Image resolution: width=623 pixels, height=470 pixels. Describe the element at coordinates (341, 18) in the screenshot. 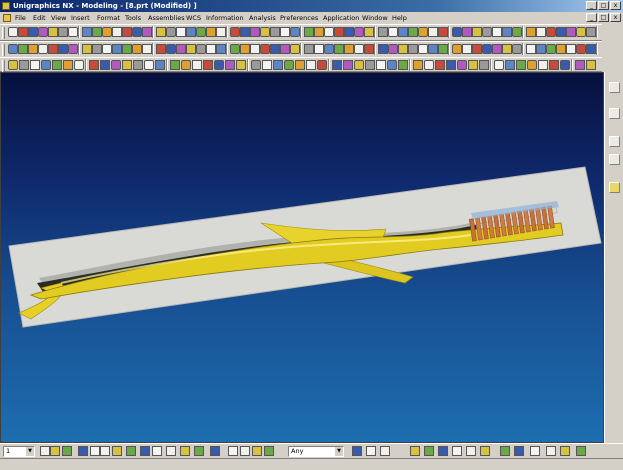

I see `menu-application: Application` at that location.